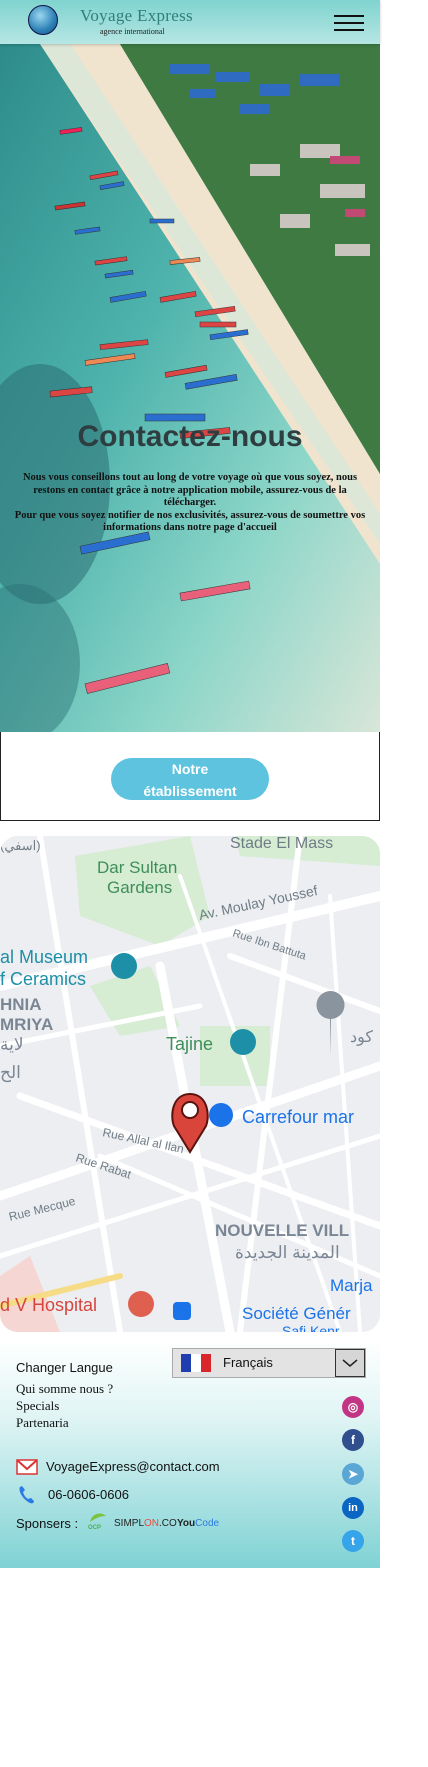  I want to click on footer-links: Qui somme nous ? Specials Partenaria, so click(64, 1405).